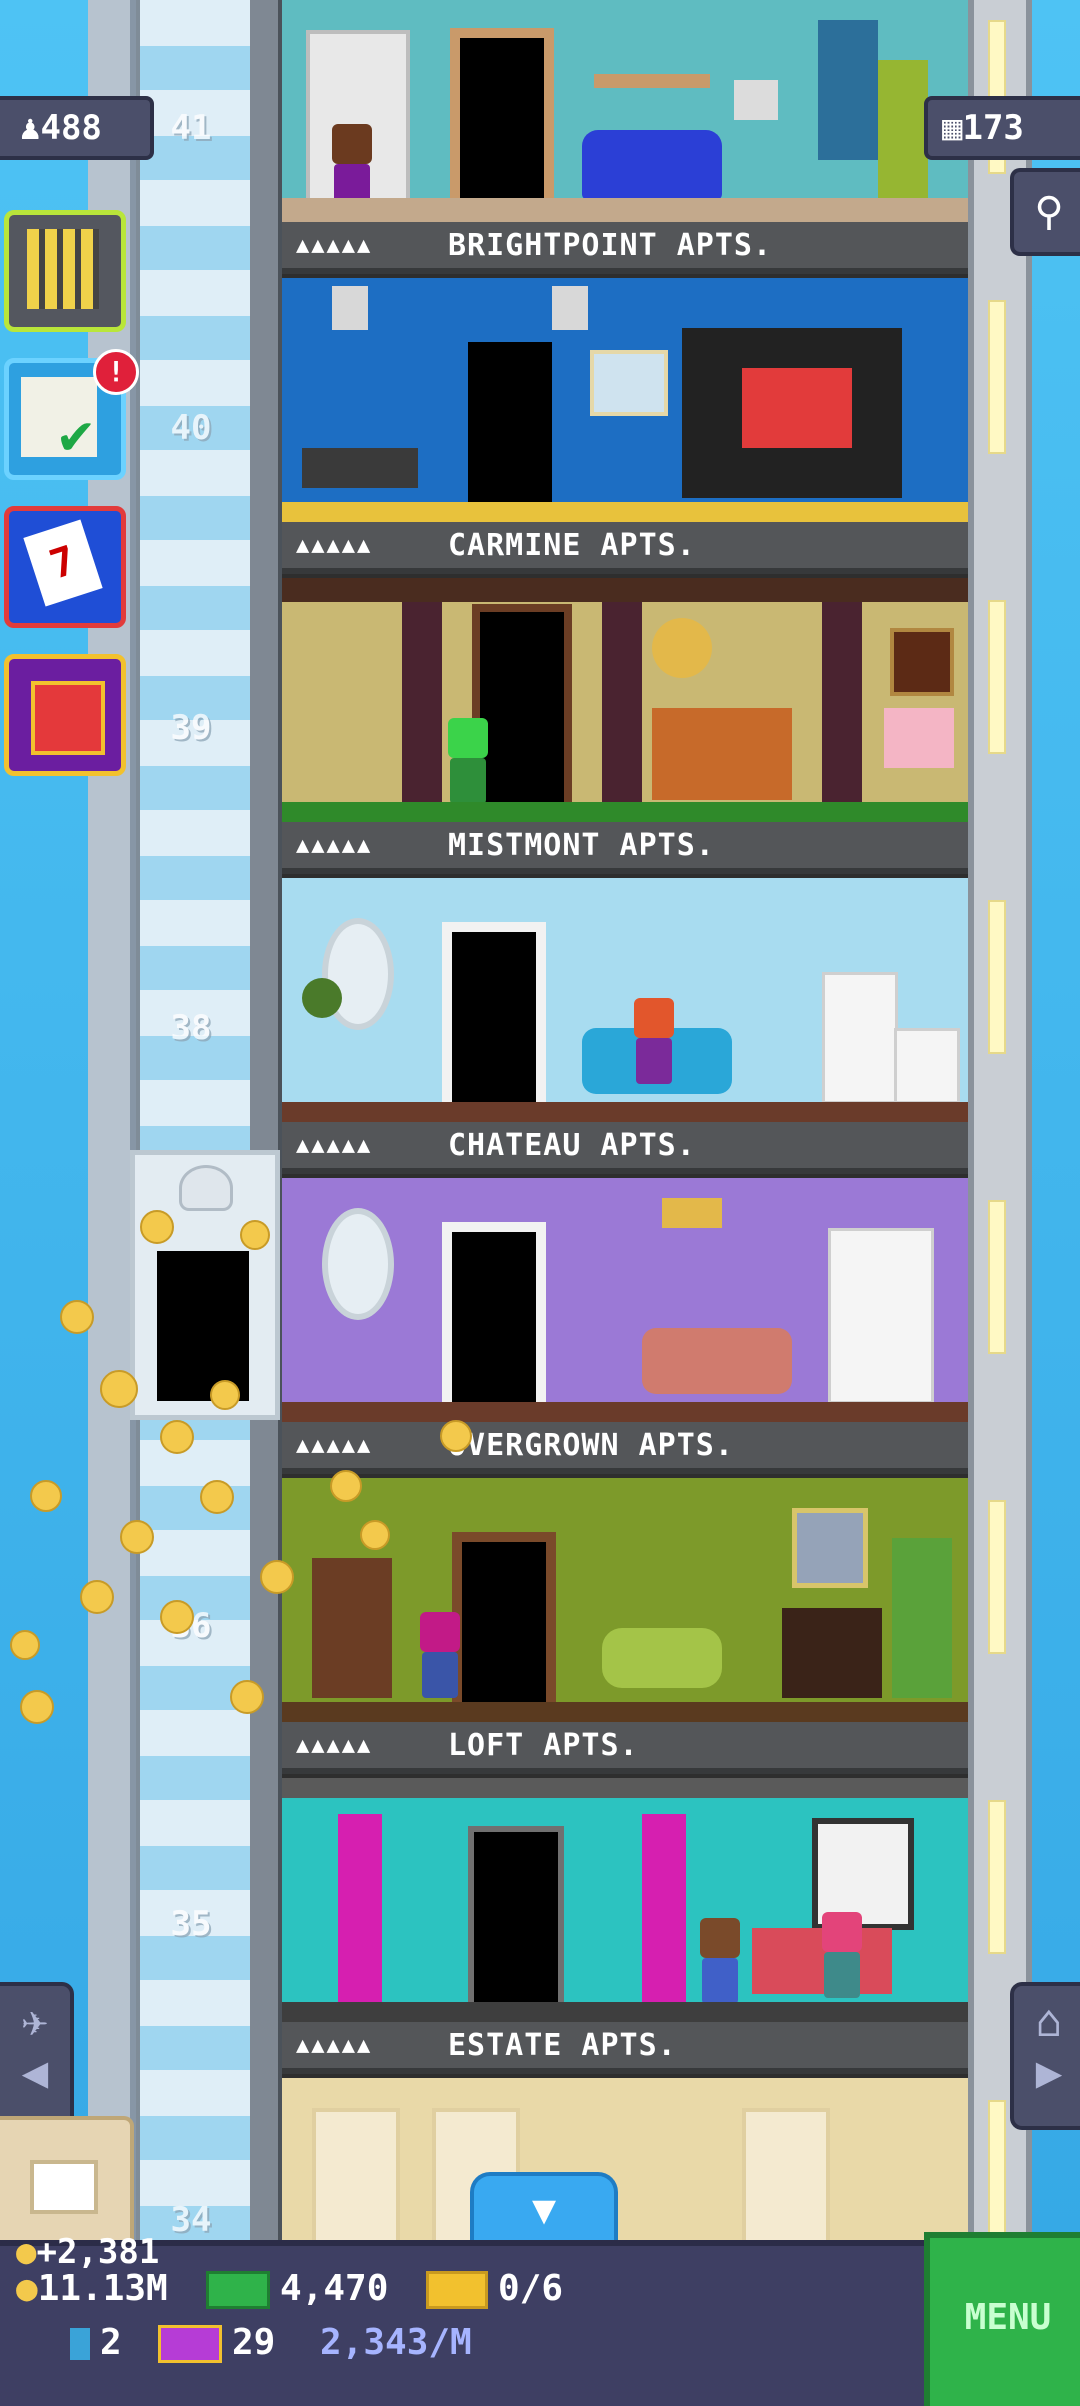  I want to click on scroll-down-button: ▼, so click(544, 2208).